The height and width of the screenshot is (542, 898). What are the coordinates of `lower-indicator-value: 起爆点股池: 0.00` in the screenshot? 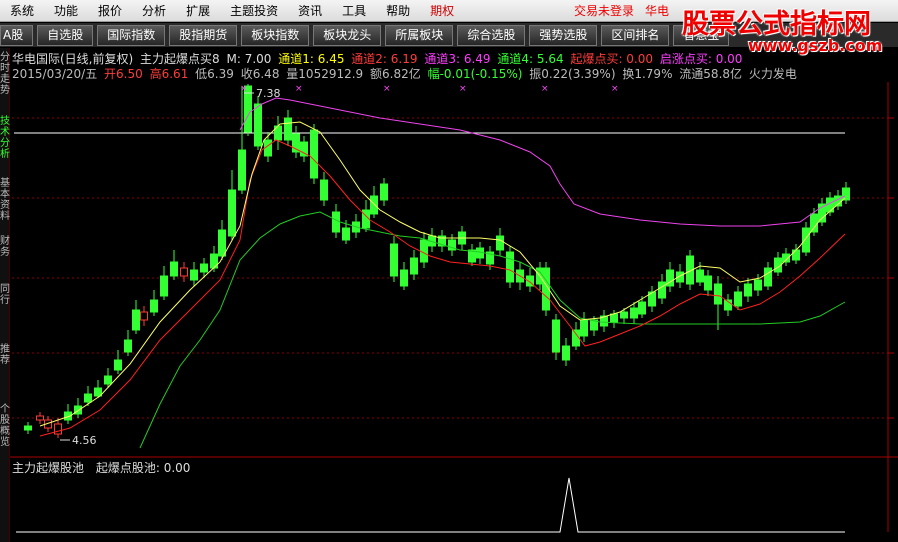 It's located at (143, 468).